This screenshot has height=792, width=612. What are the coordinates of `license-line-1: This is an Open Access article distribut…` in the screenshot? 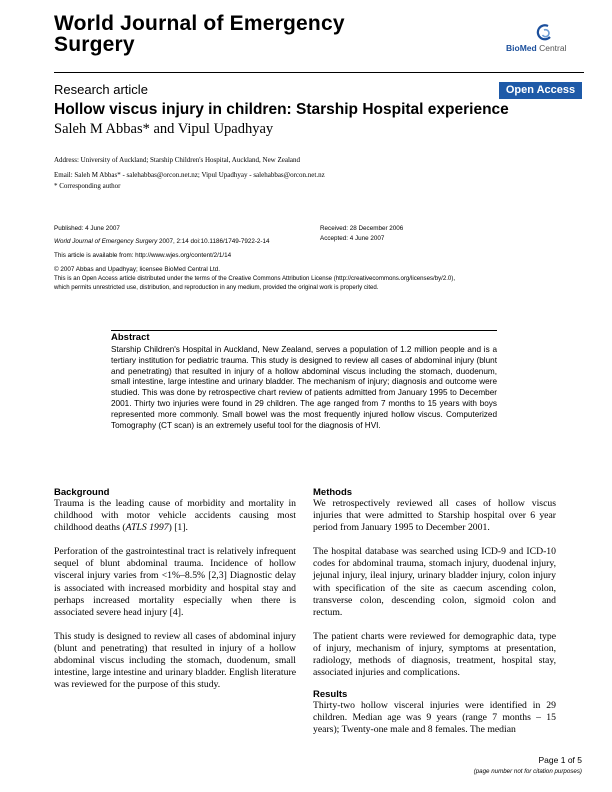 It's located at (254, 278).